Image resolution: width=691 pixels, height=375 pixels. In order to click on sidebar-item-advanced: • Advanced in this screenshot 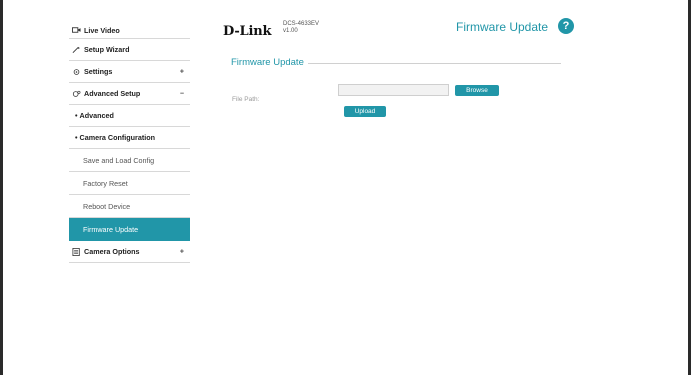, I will do `click(129, 116)`.